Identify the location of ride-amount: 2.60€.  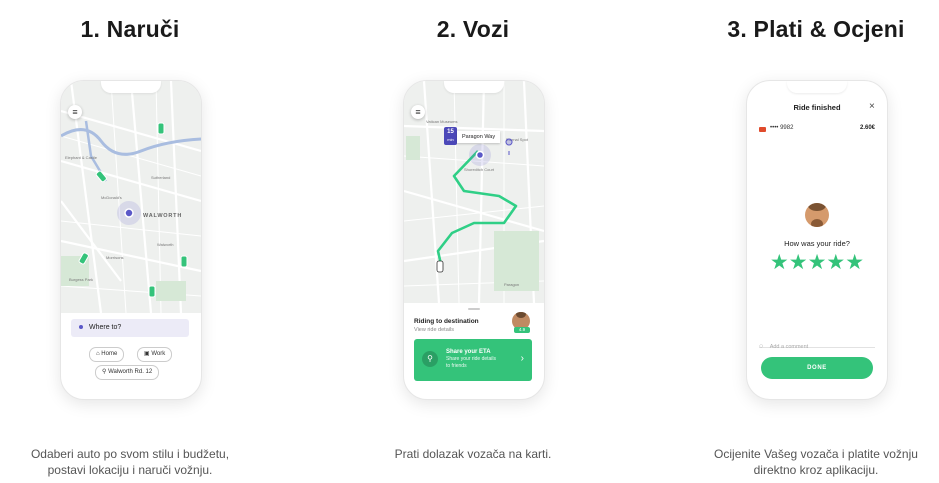
(867, 128).